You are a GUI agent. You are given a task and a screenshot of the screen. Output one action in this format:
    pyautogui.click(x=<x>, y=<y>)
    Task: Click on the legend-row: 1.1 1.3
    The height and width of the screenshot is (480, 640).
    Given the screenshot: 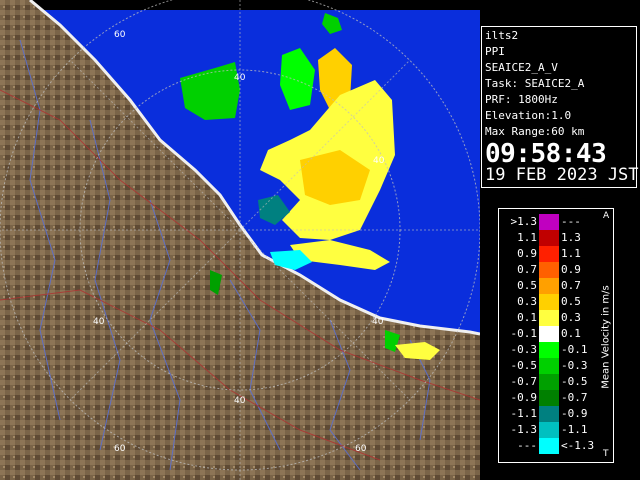 What is the action you would take?
    pyautogui.click(x=557, y=238)
    